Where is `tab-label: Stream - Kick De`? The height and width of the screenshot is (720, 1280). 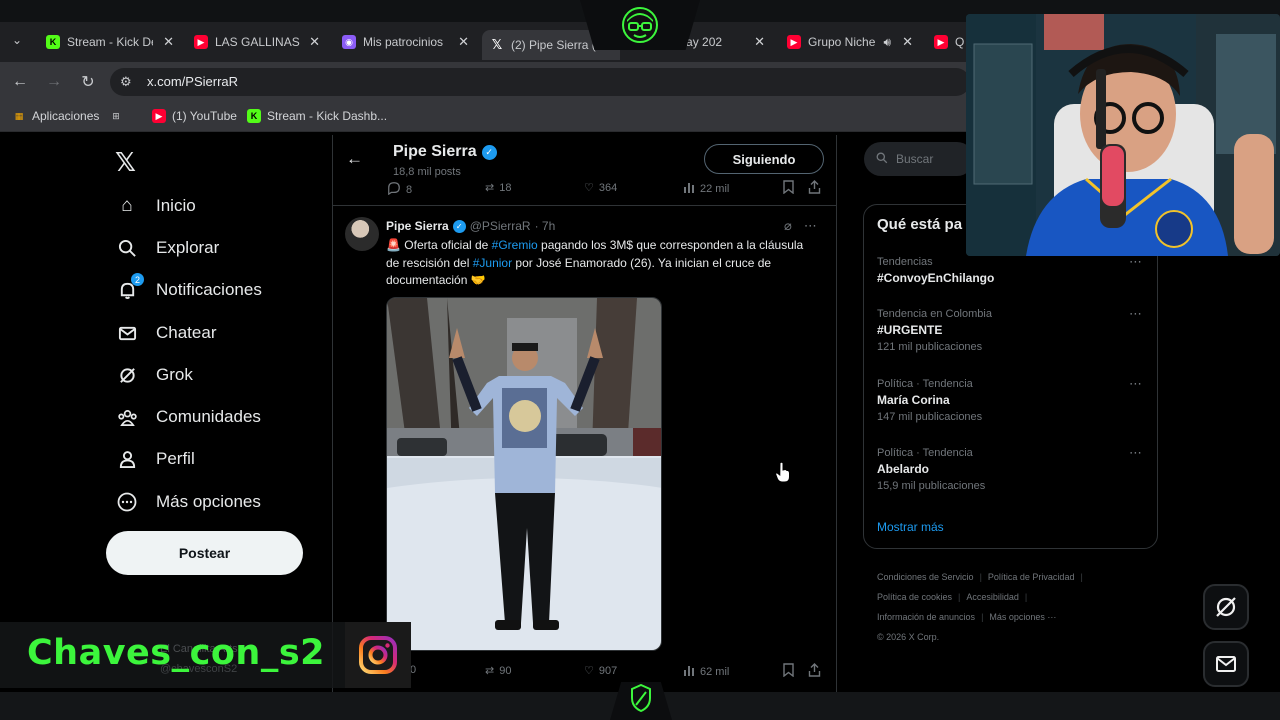
tab-label: Stream - Kick De is located at coordinates (110, 42).